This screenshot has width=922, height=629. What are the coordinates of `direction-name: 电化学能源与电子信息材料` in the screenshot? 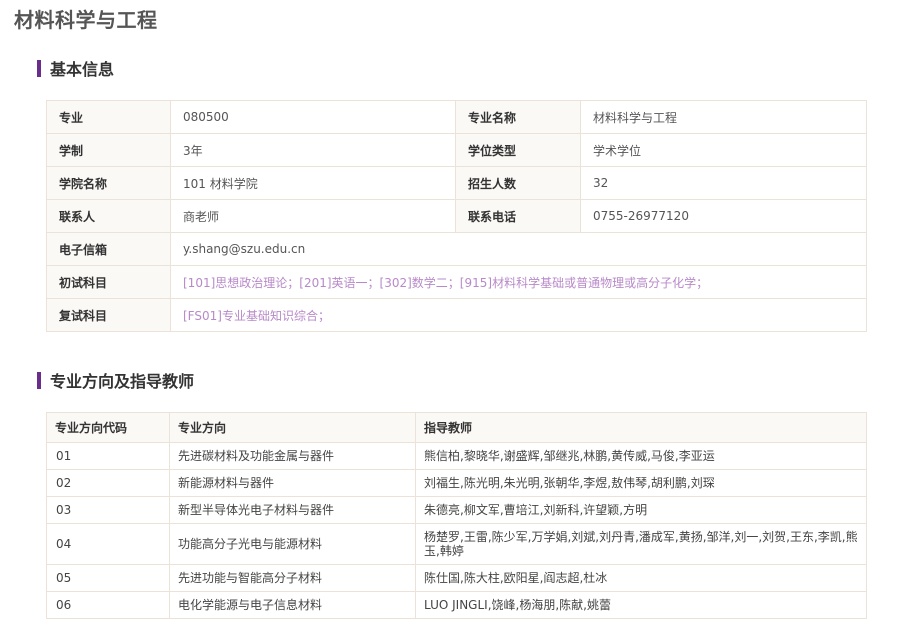 It's located at (292, 605).